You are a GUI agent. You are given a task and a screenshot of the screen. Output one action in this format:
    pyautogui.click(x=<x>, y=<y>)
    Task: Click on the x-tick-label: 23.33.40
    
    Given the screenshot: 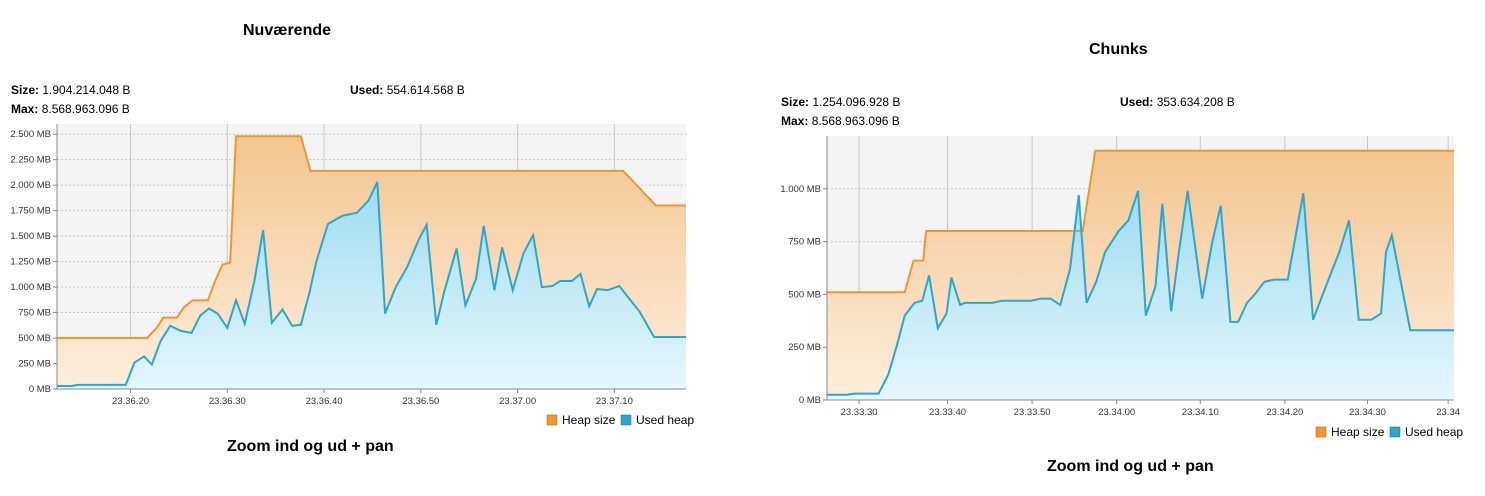 What is the action you would take?
    pyautogui.click(x=947, y=412)
    